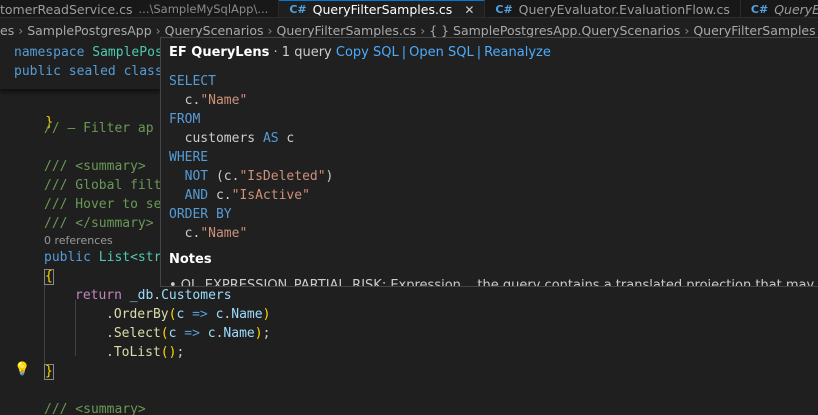  Describe the element at coordinates (219, 52) in the screenshot. I see `hover-title: EF QueryLens` at that location.